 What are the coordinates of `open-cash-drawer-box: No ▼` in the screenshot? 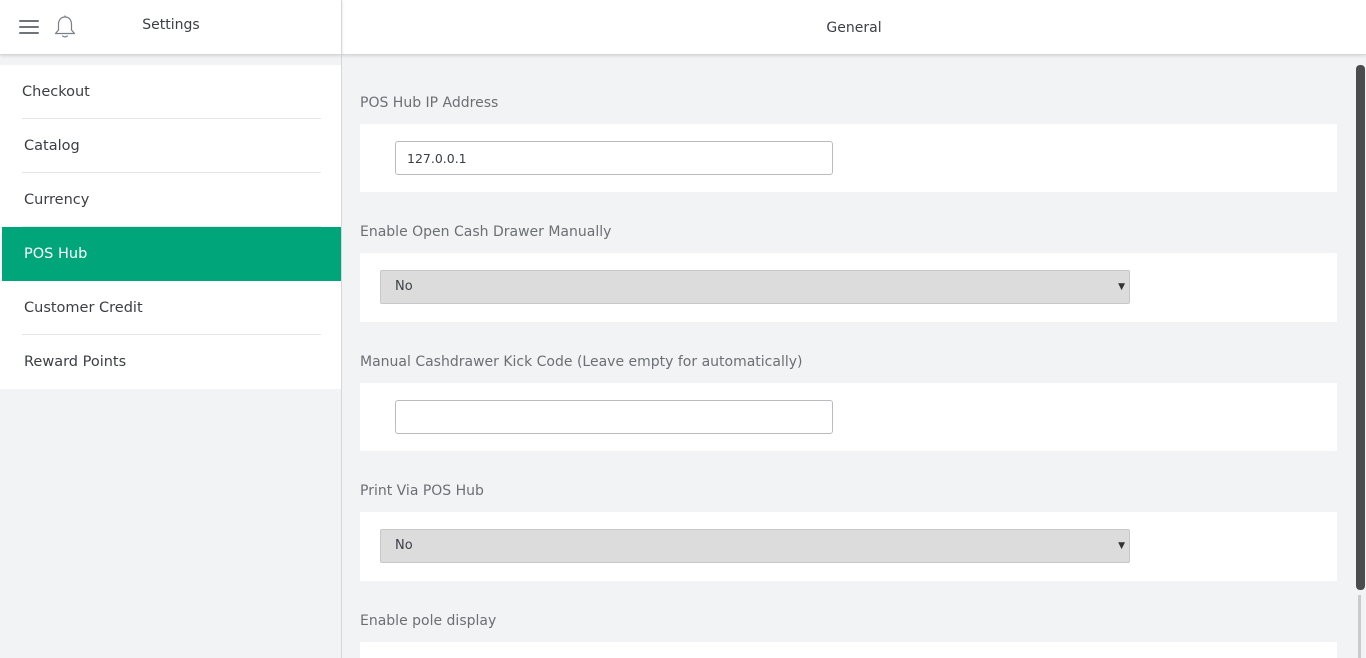 It's located at (848, 287).